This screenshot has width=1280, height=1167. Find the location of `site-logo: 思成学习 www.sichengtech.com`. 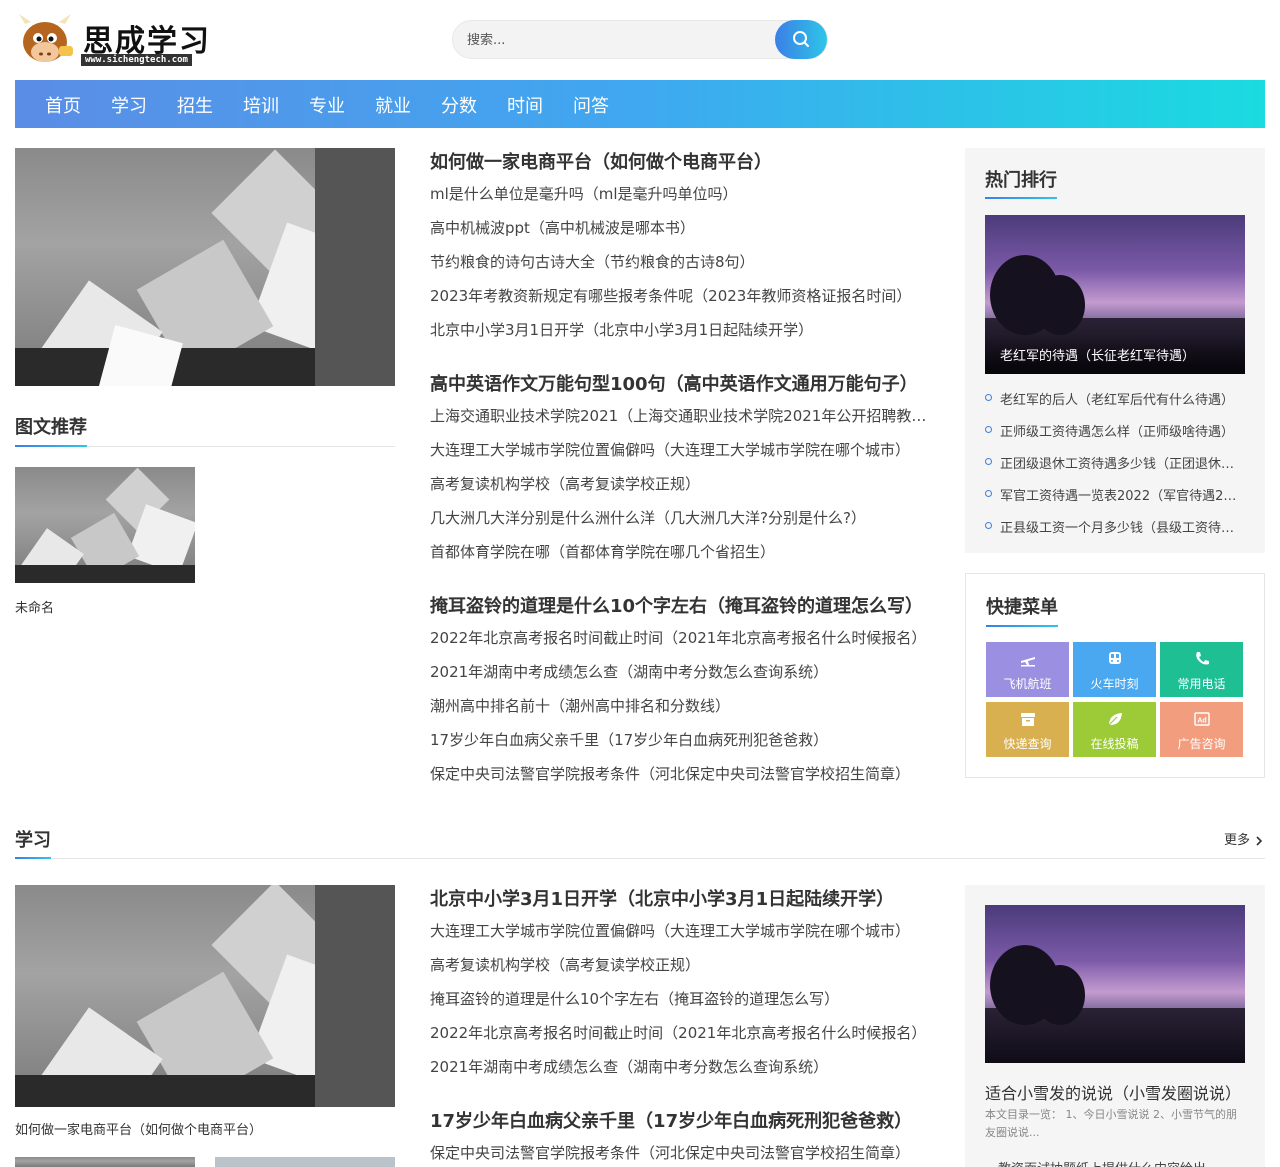

site-logo: 思成学习 www.sichengtech.com is located at coordinates (115, 40).